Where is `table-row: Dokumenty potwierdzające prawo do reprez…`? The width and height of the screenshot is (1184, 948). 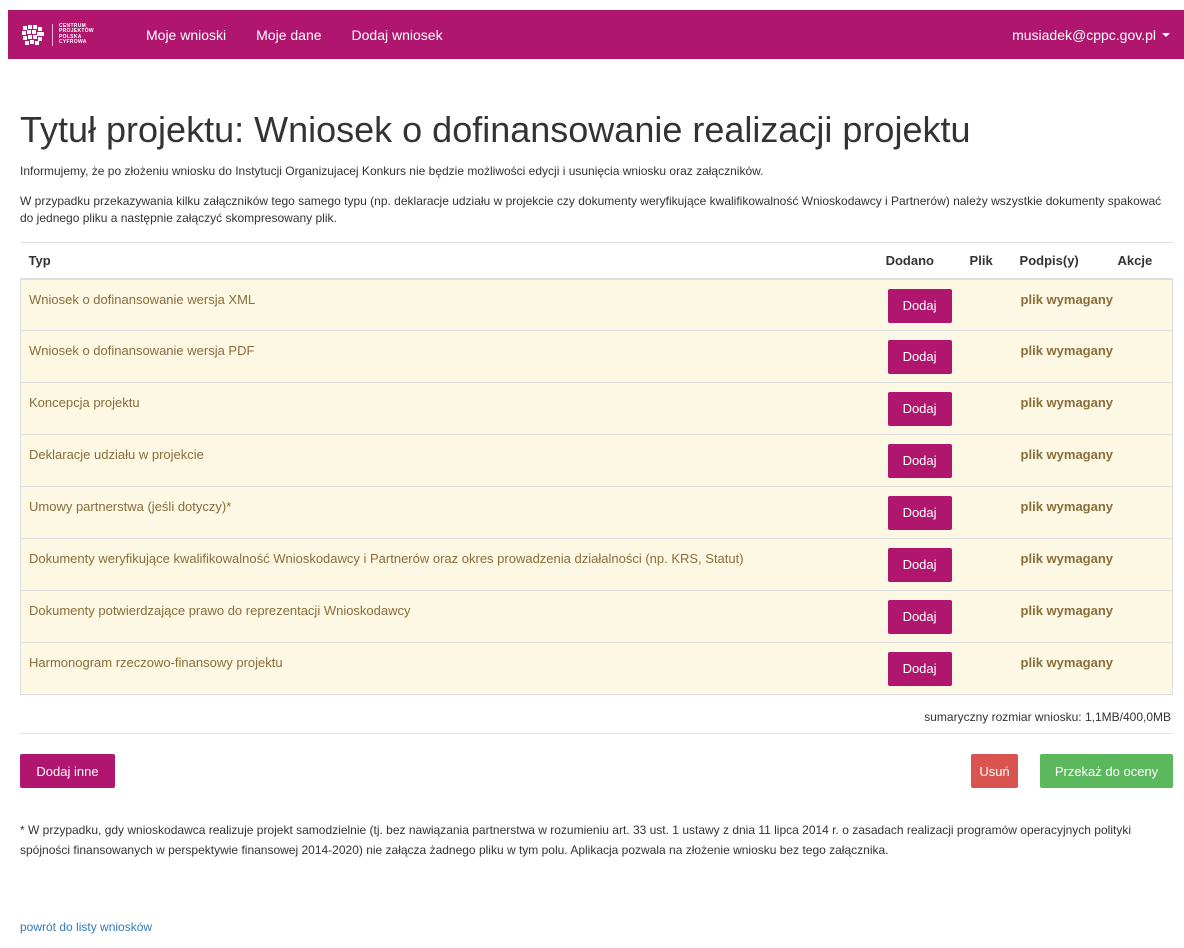
table-row: Dokumenty potwierdzające prawo do reprez… is located at coordinates (596, 616).